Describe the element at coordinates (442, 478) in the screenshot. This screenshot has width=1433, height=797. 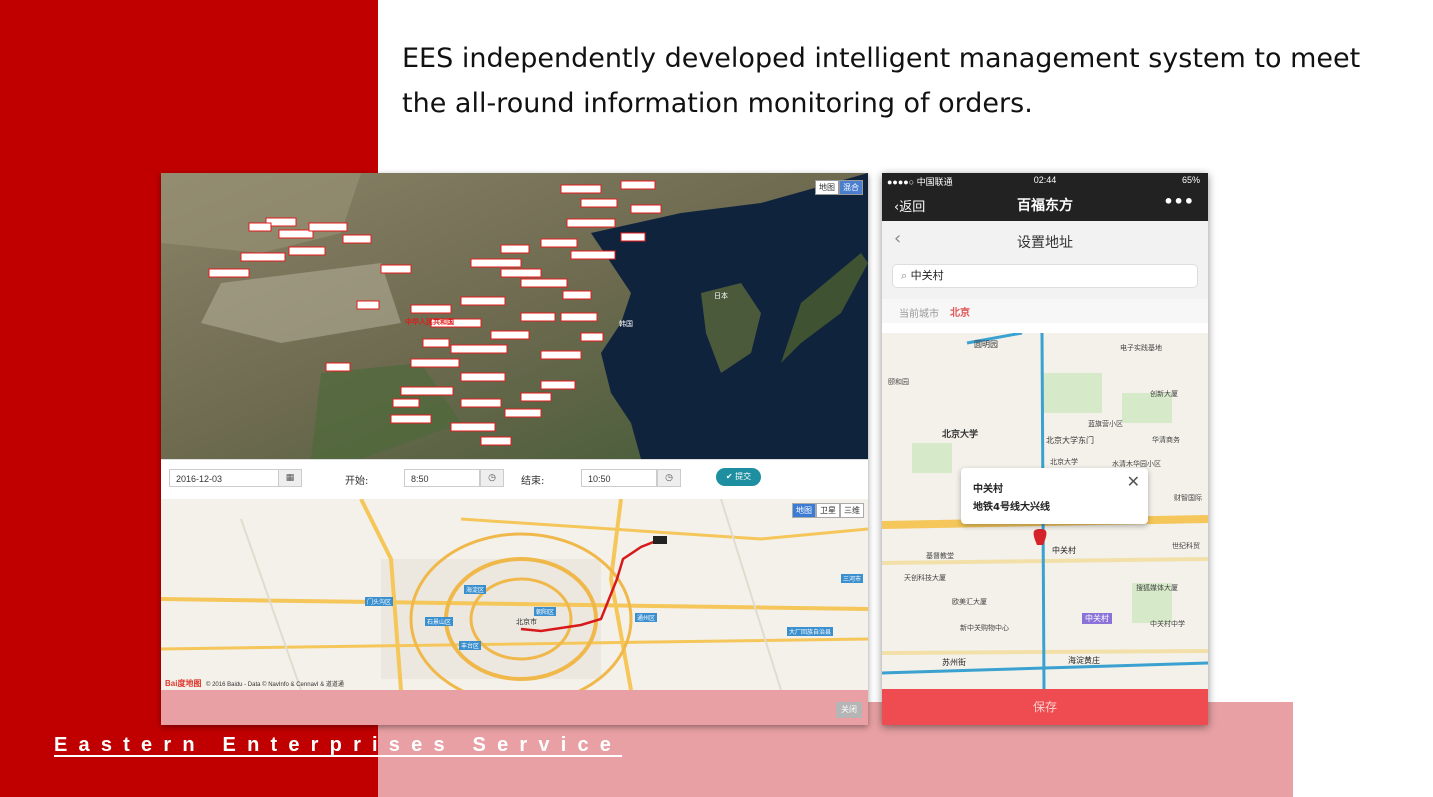
I see `start-time-input: 8:50` at that location.